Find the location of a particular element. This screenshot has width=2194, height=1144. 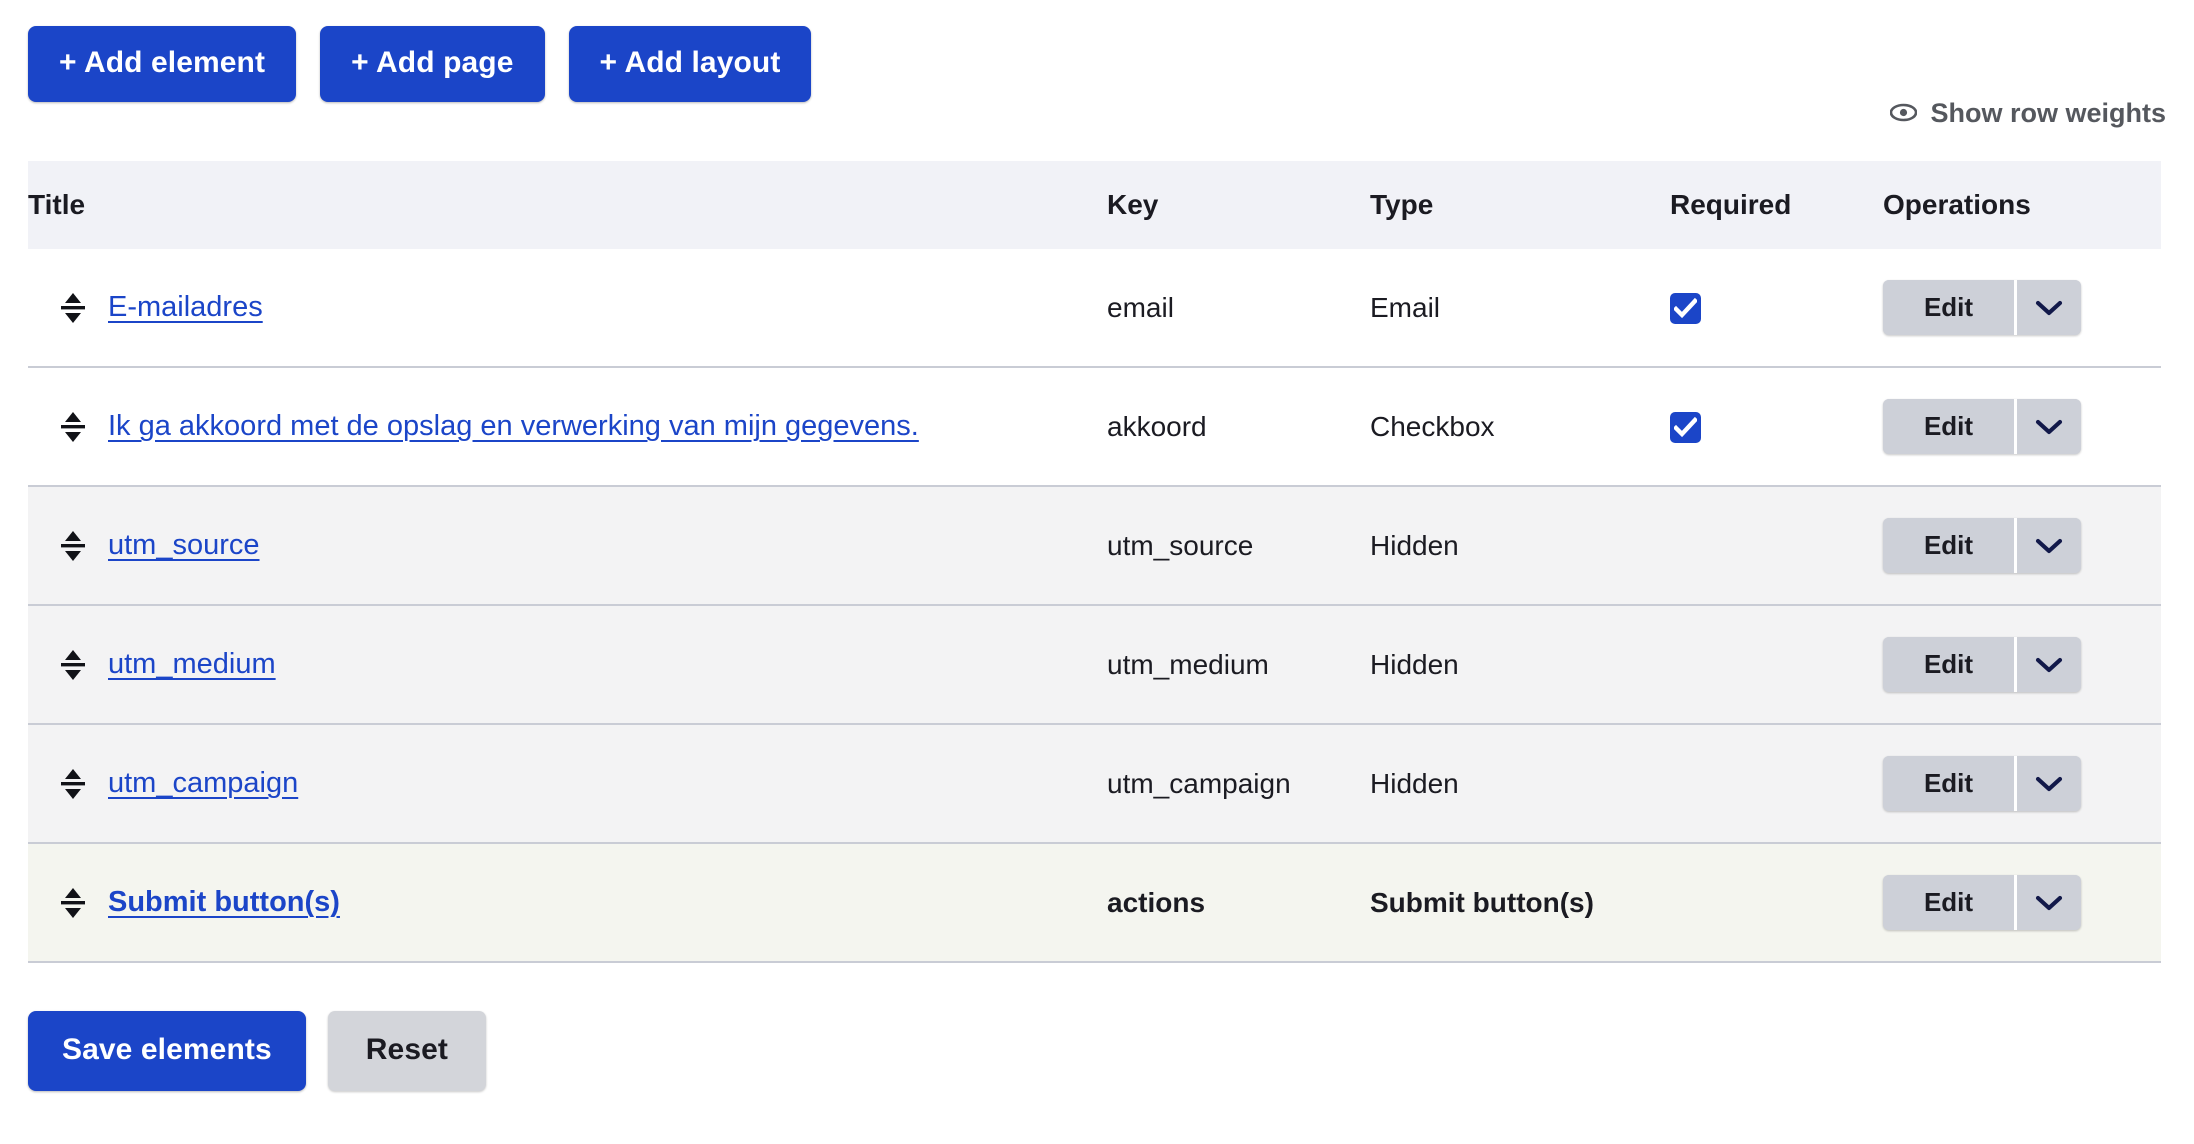

table-row: utm_source utm_source Hidden Edit is located at coordinates (1094, 546).